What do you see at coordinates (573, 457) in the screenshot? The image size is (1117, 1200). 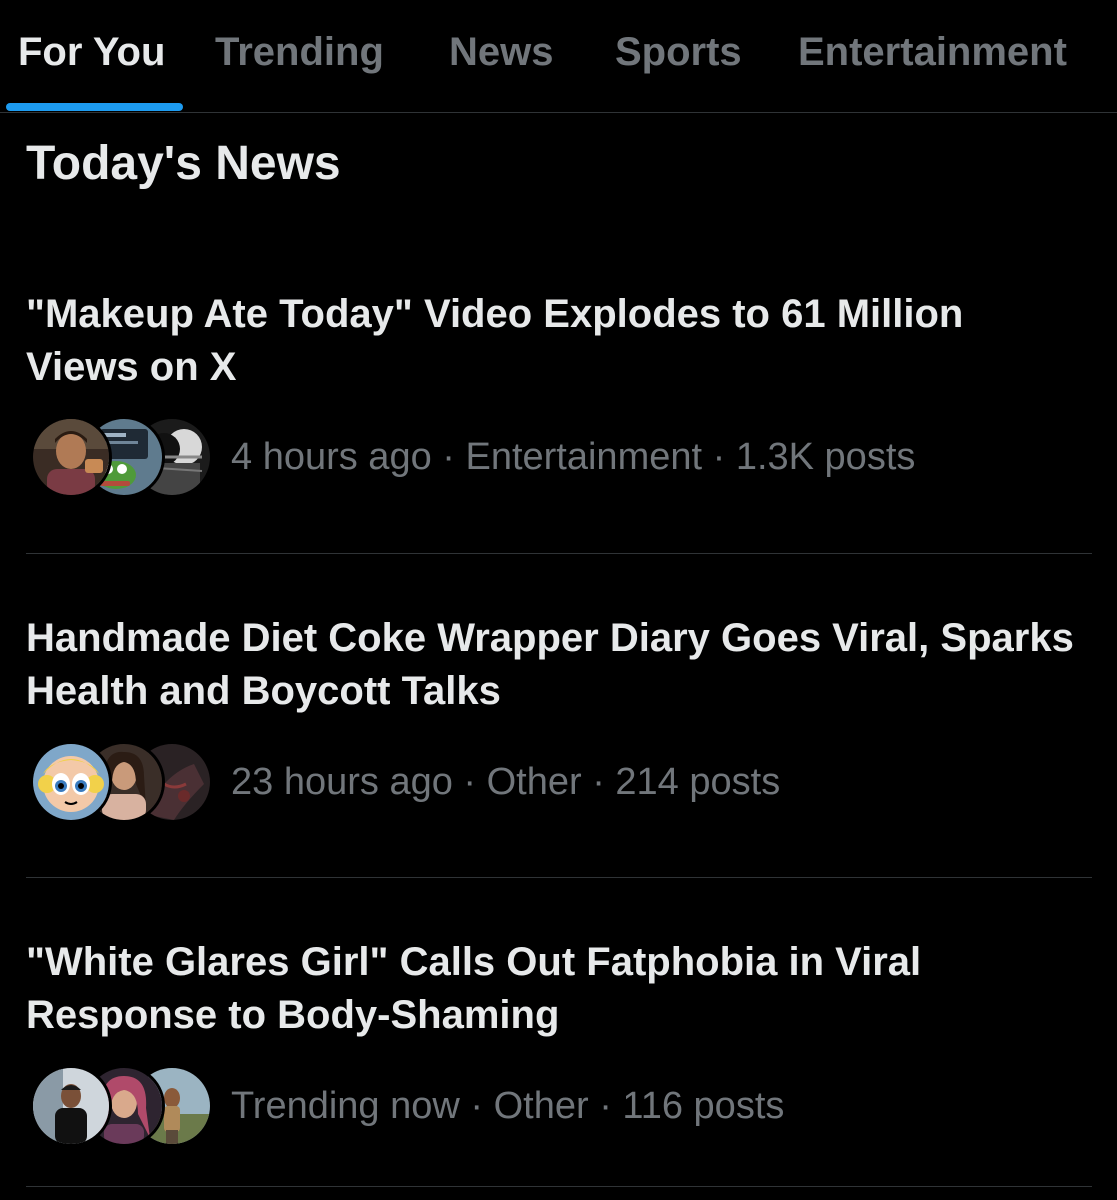 I see `news-meta: 4 hours ago · Entertainment · 1.3K posts` at bounding box center [573, 457].